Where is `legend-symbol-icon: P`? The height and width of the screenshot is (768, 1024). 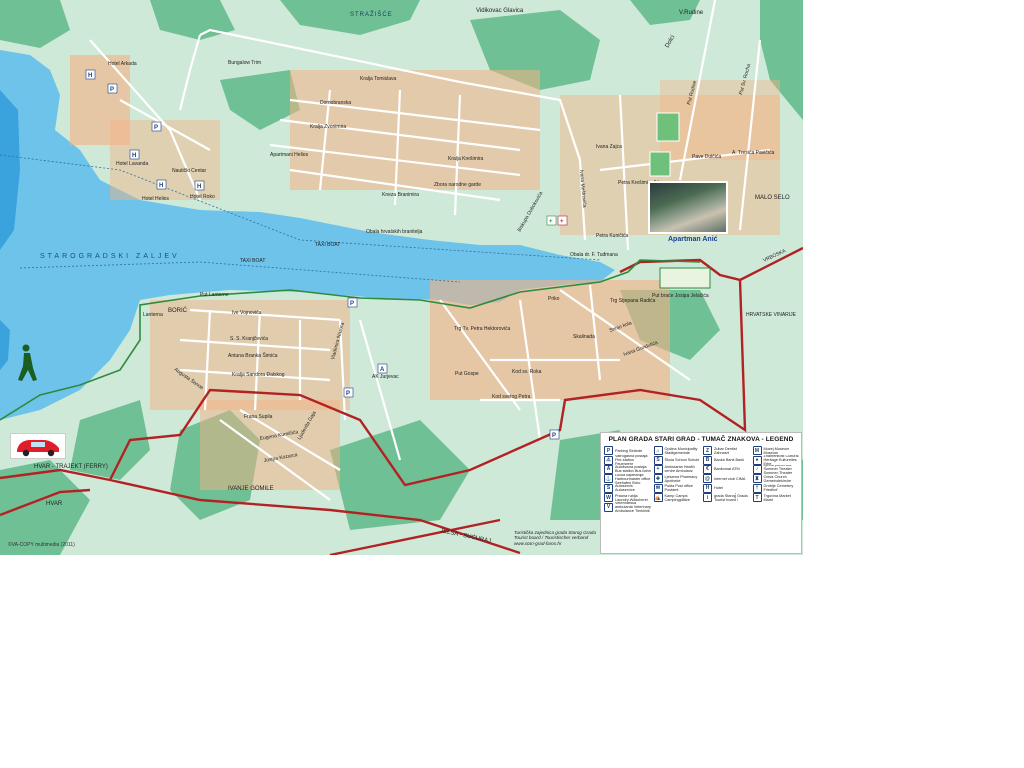 legend-symbol-icon: P is located at coordinates (608, 451).